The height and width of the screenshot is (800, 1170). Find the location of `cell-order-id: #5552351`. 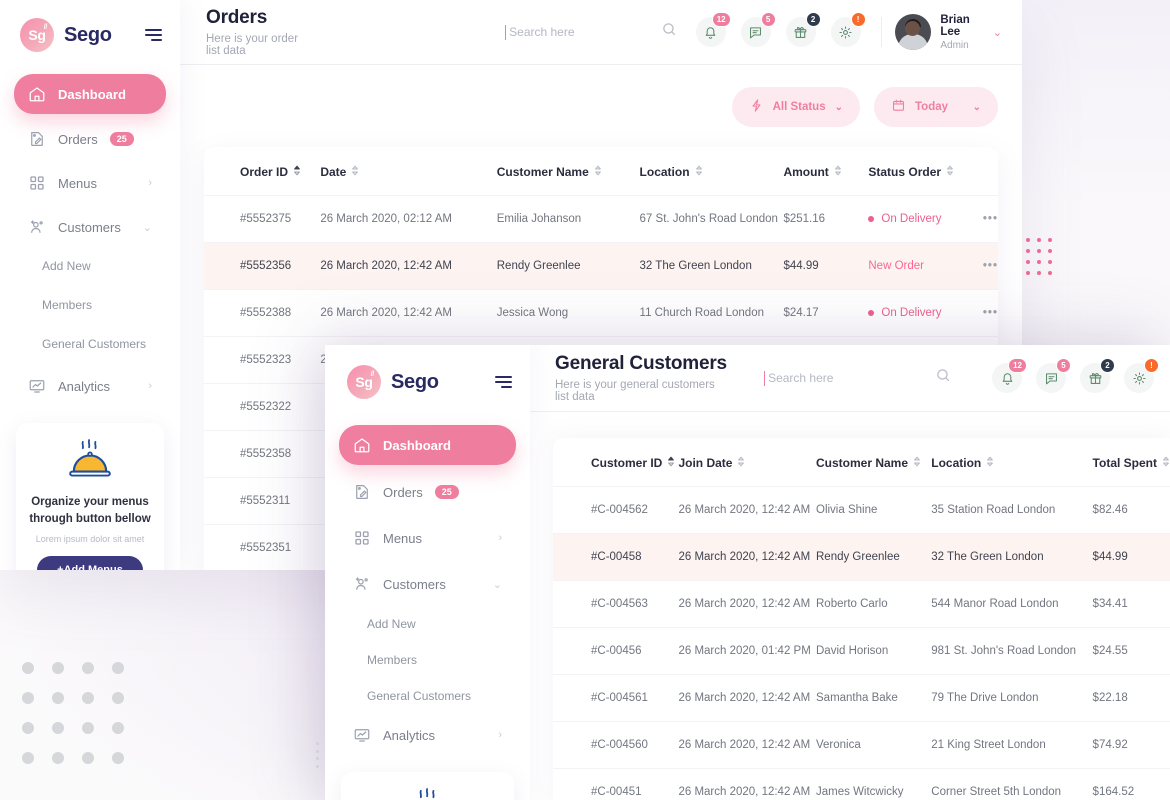

cell-order-id: #5552351 is located at coordinates (262, 547).